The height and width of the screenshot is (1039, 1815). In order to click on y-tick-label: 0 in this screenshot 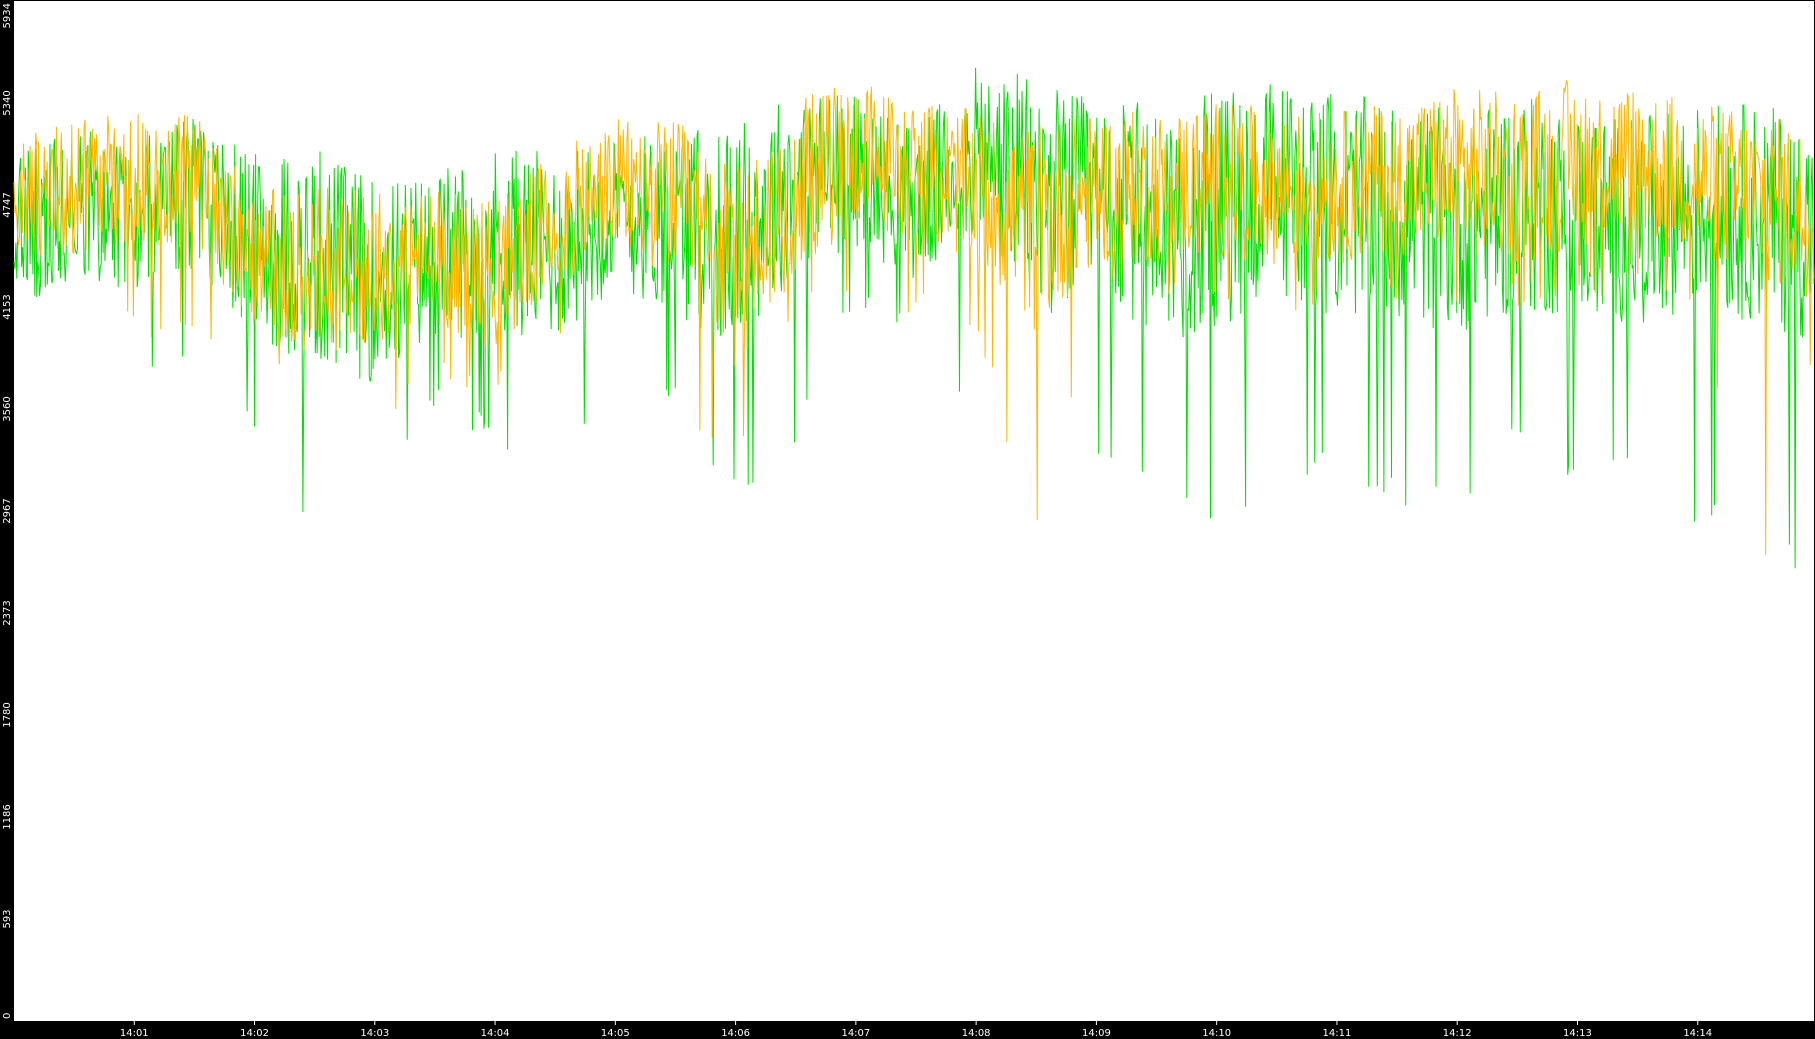, I will do `click(7, 1016)`.